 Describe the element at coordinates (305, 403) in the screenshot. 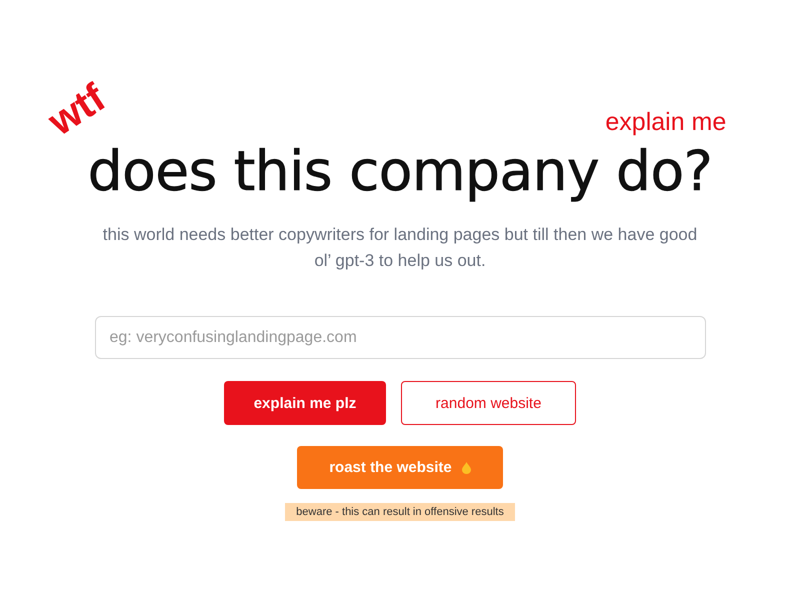

I see `explain-button: explain me plz` at that location.